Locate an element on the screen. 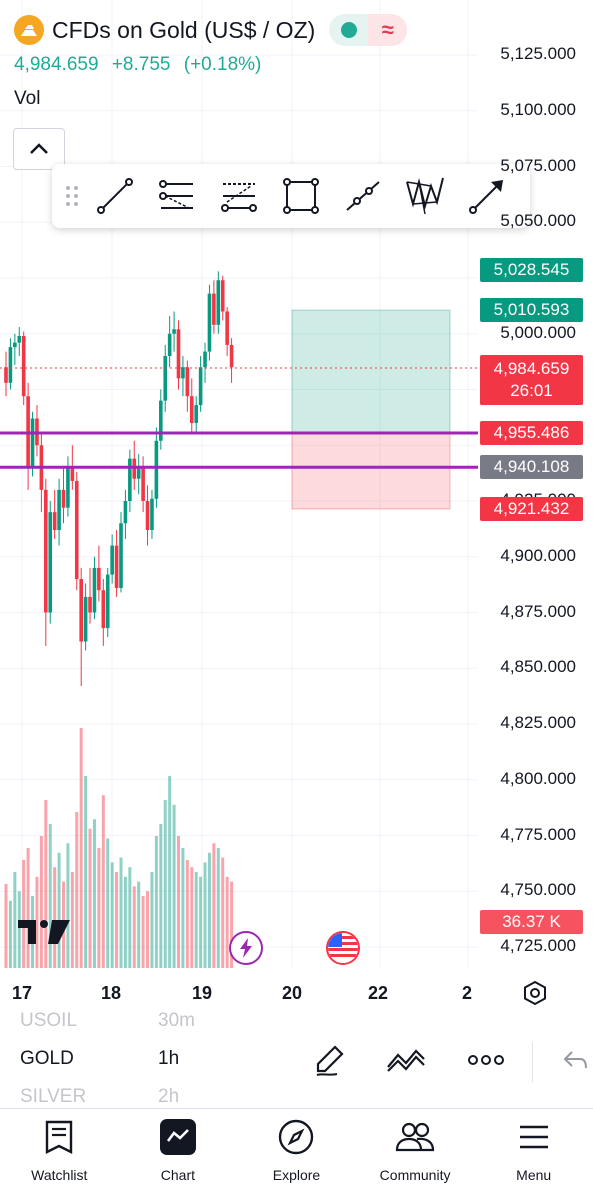  undo-icon is located at coordinates (575, 1060).